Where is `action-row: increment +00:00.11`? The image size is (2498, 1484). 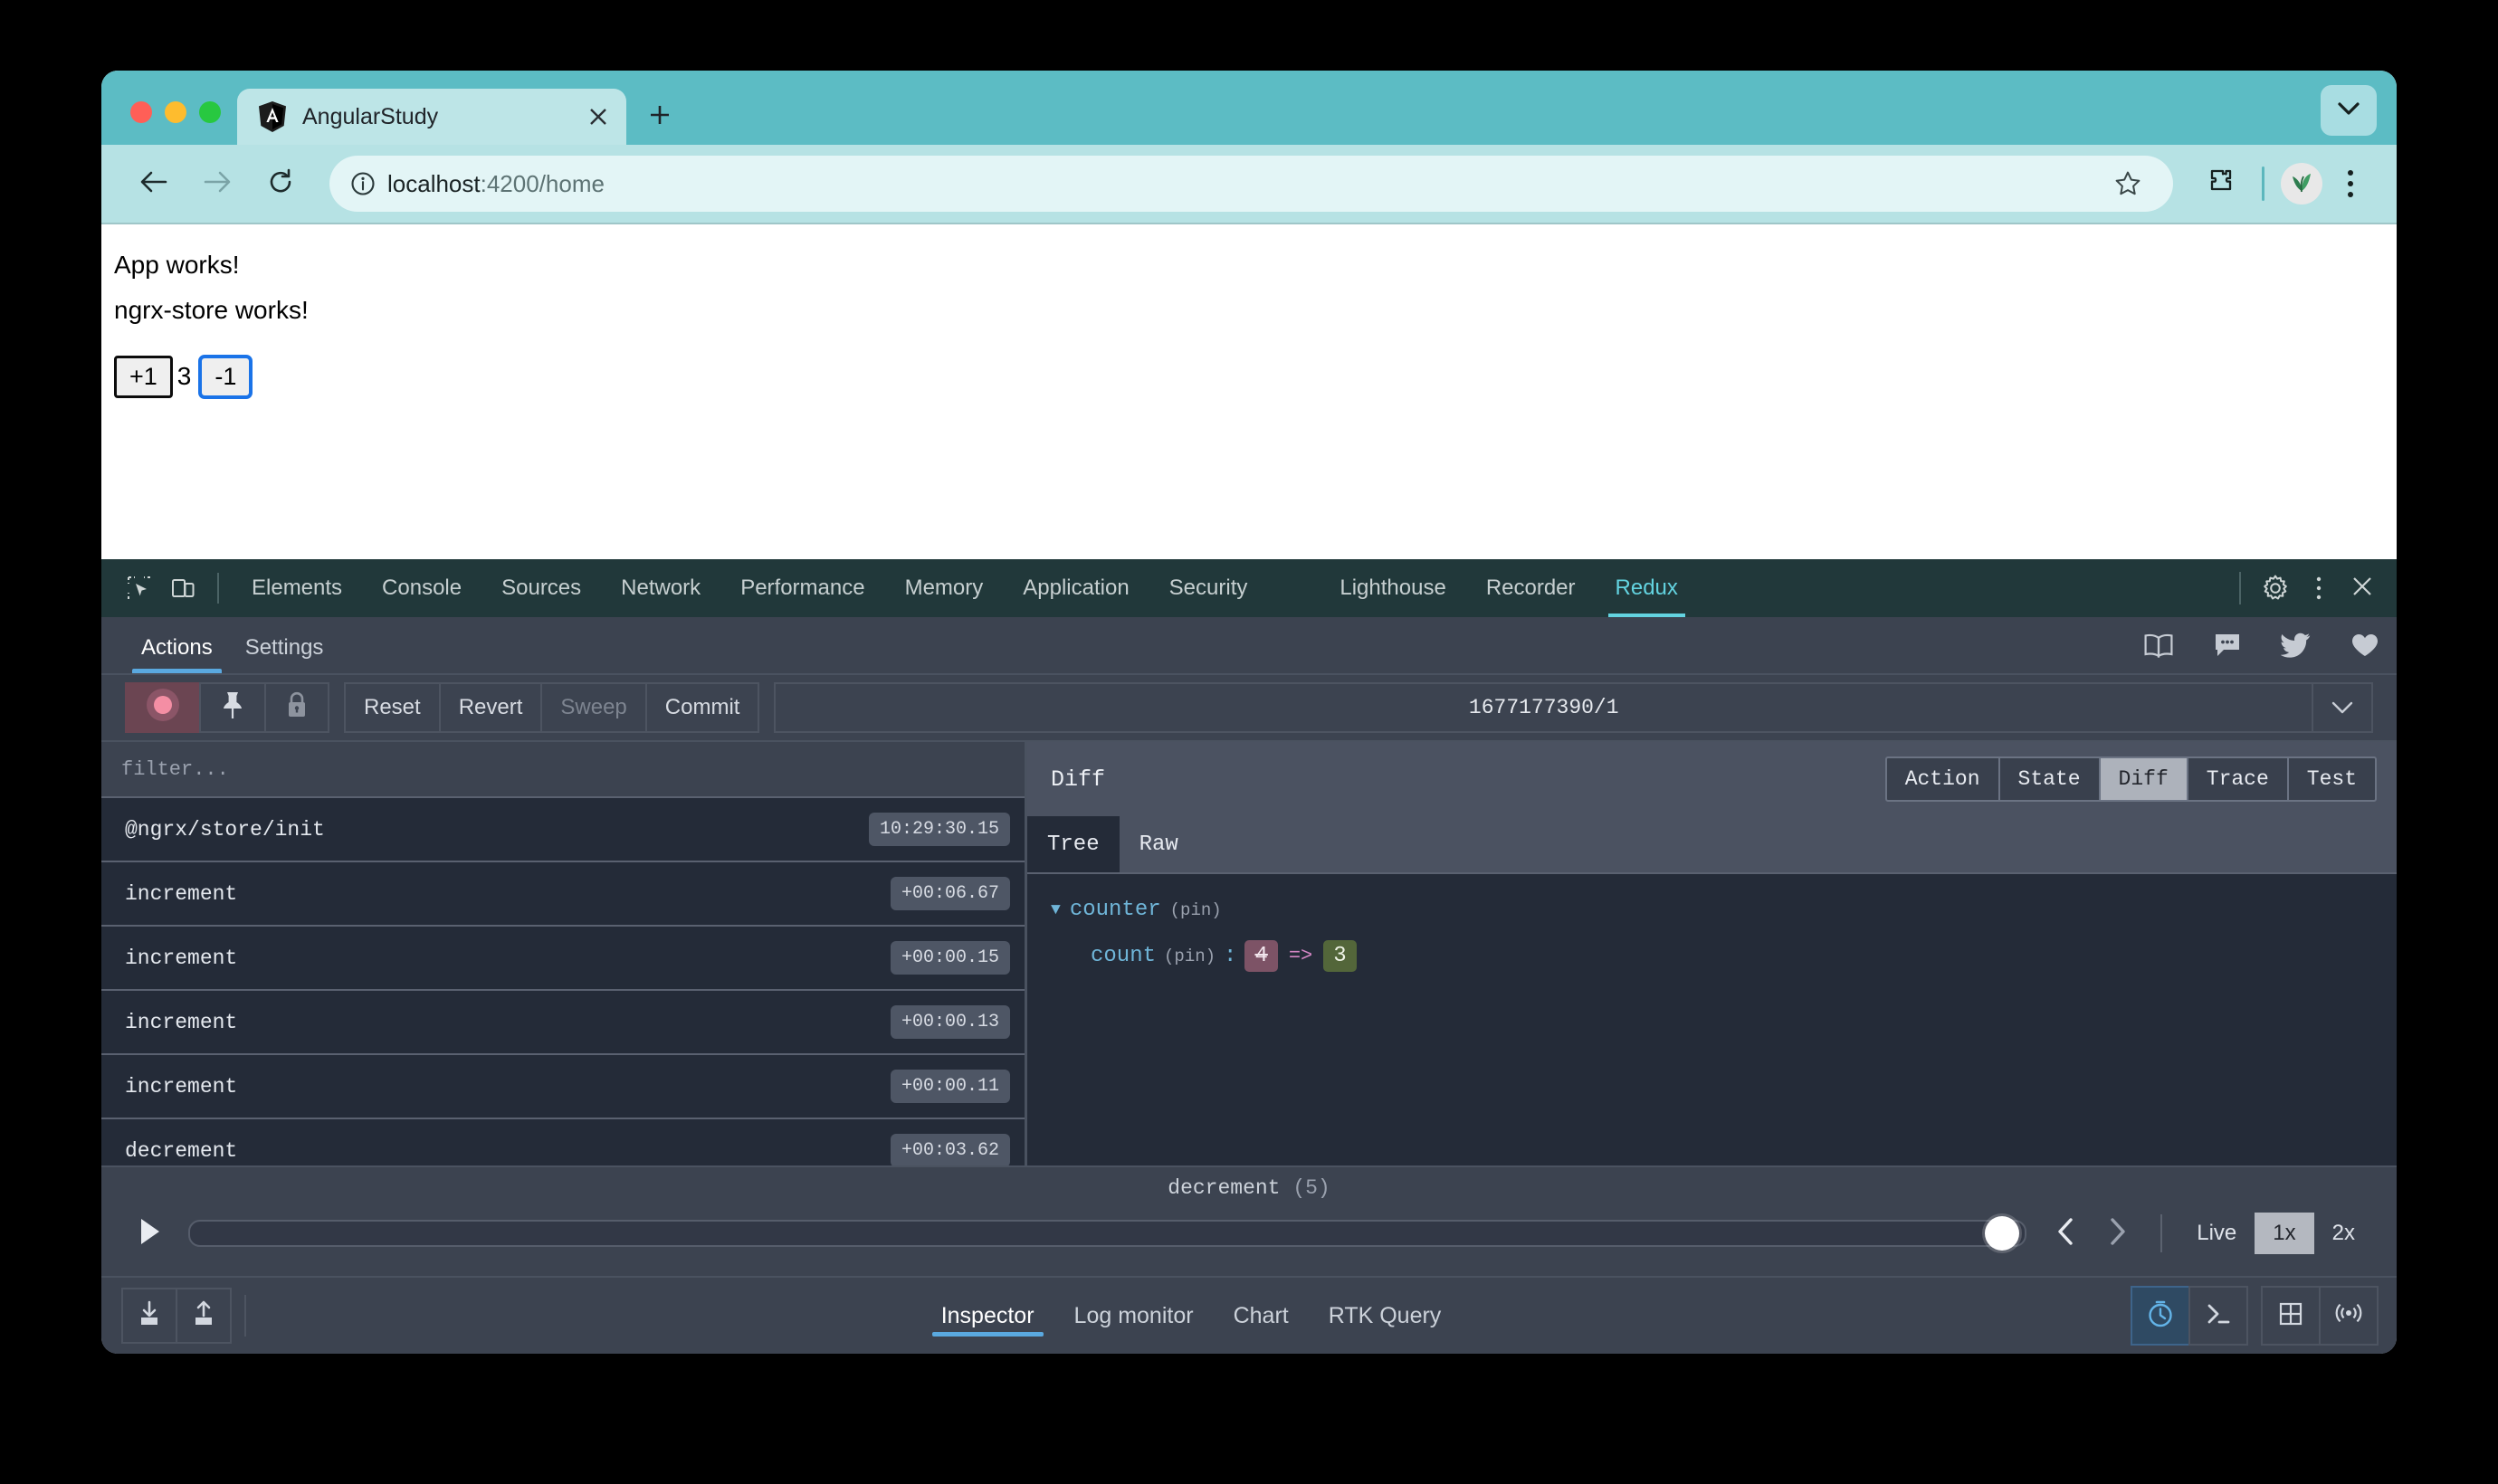 action-row: increment +00:00.11 is located at coordinates (563, 1087).